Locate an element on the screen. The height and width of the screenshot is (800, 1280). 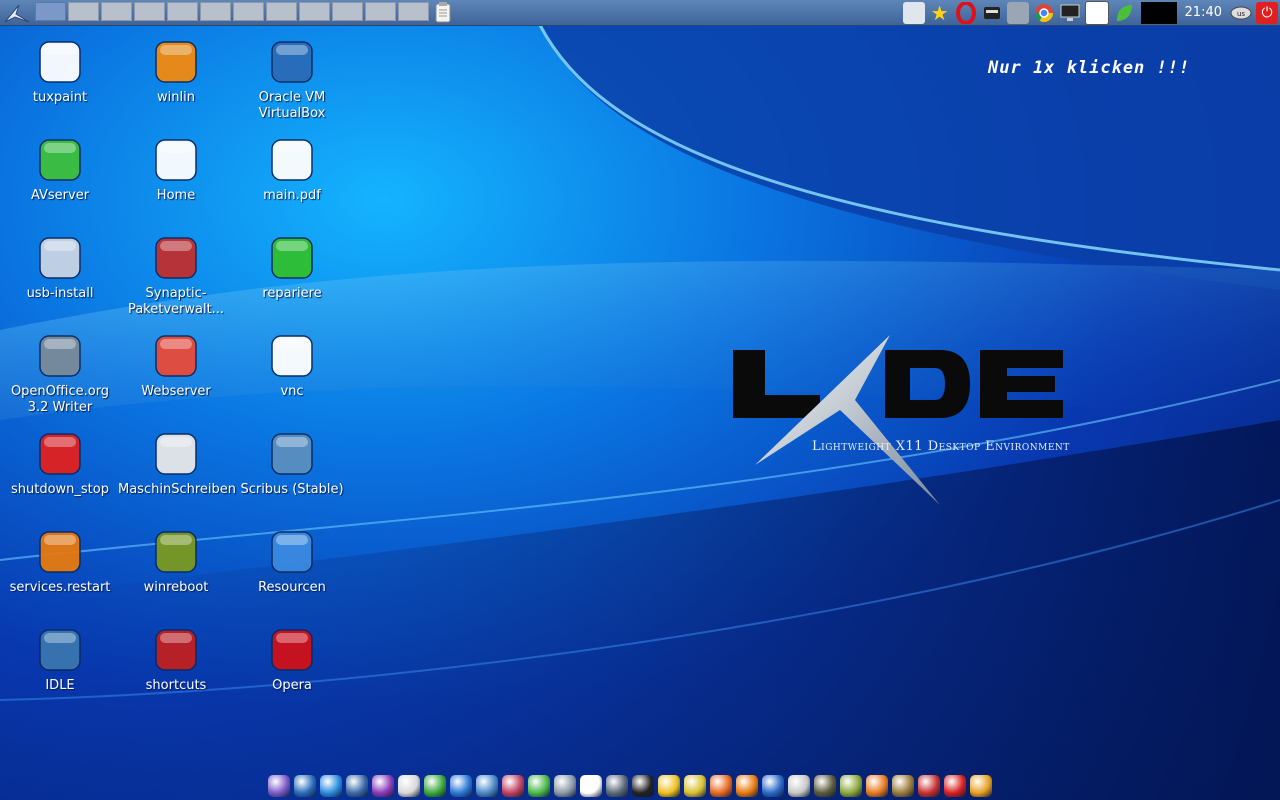
desktop-icon-opera: Opera is located at coordinates (292, 659).